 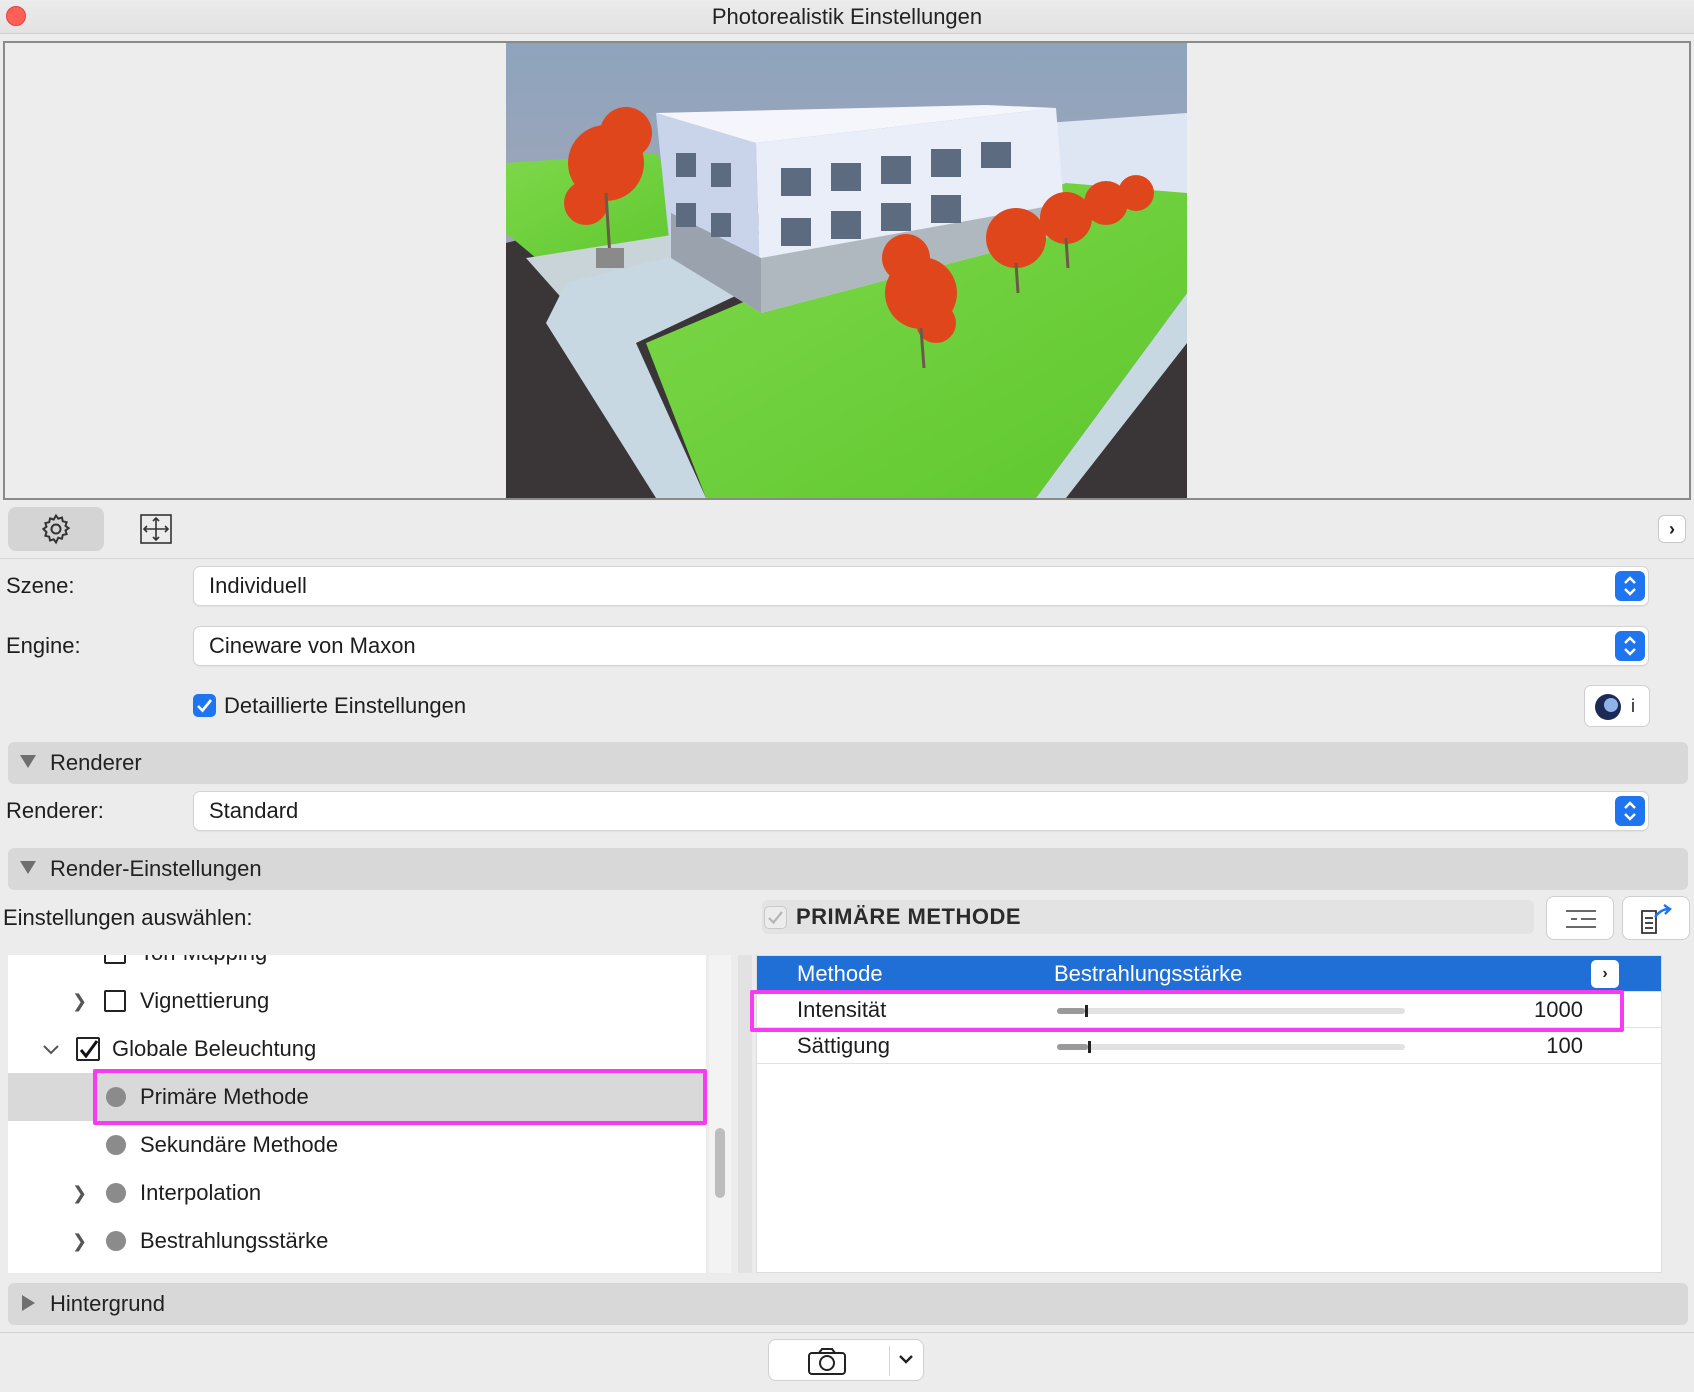 I want to click on section-renderer-label: Renderer, so click(x=96, y=762).